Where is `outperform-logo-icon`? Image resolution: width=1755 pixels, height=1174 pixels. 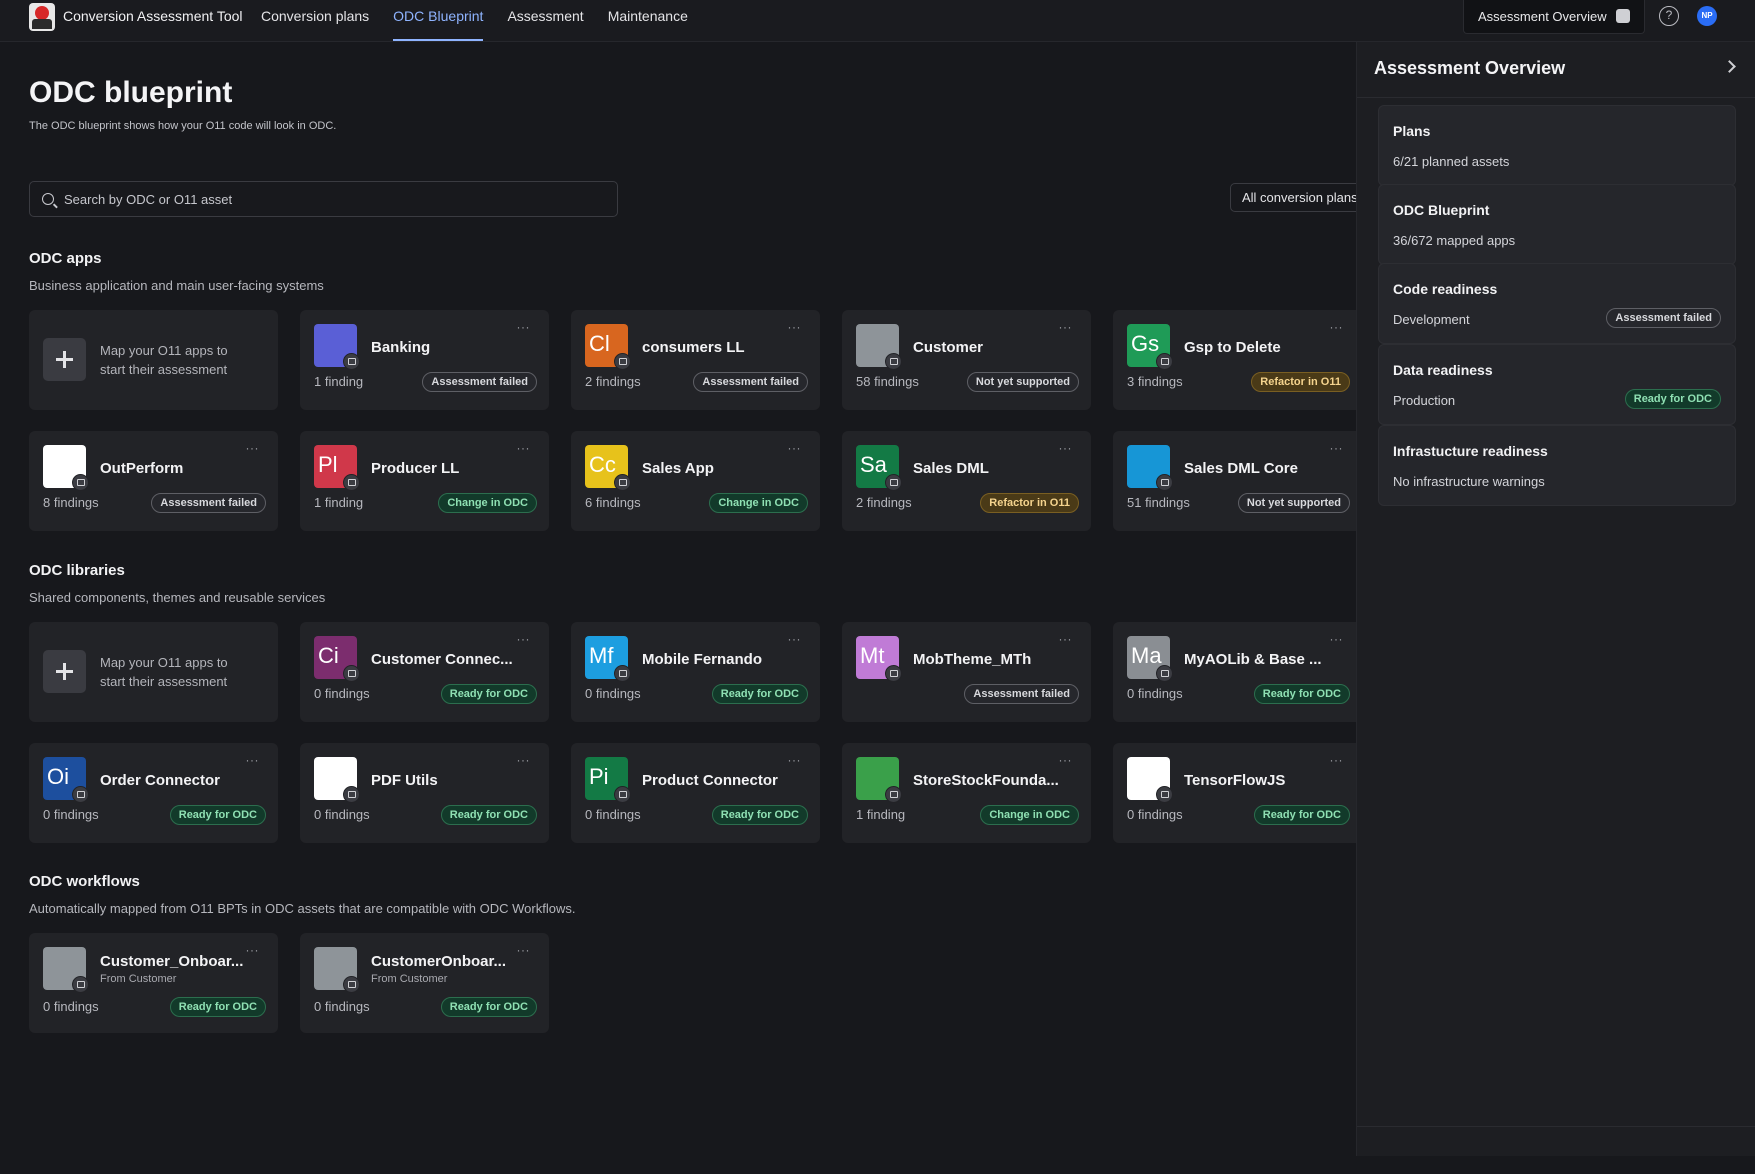 outperform-logo-icon is located at coordinates (66, 468).